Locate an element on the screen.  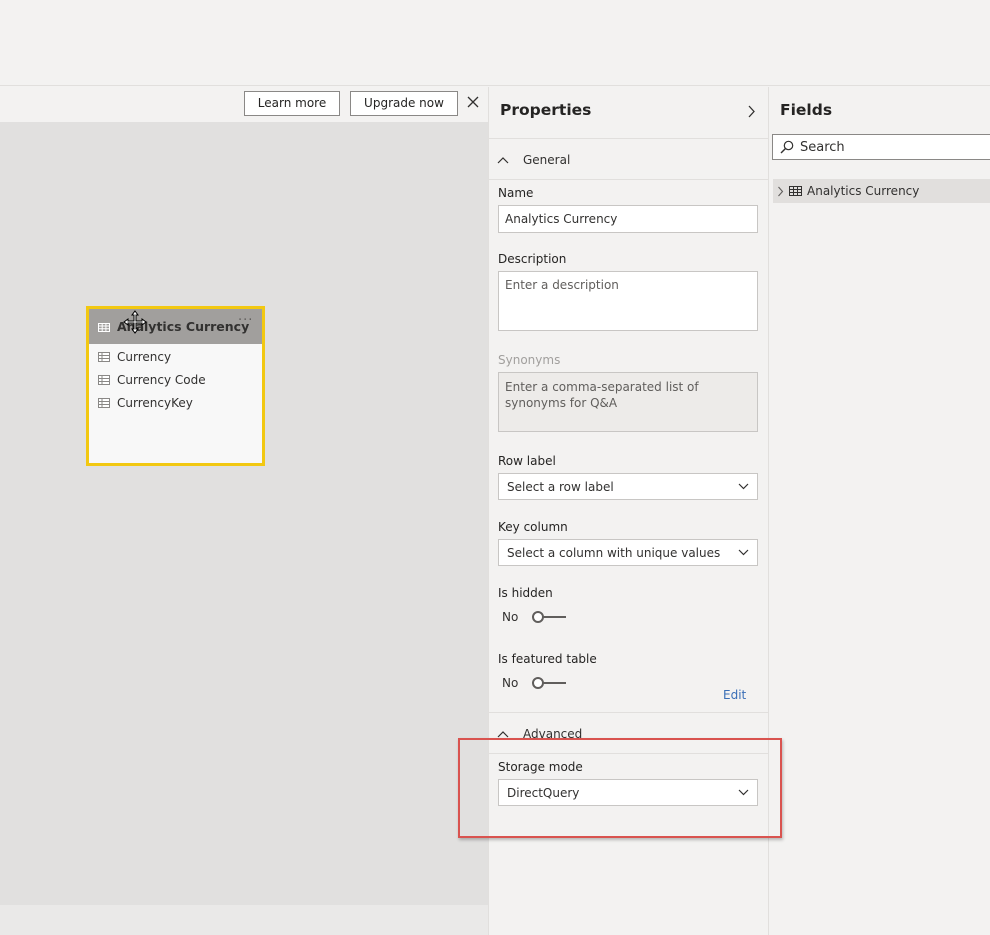
field-table-item: Analytics Currency is located at coordinates (881, 191).